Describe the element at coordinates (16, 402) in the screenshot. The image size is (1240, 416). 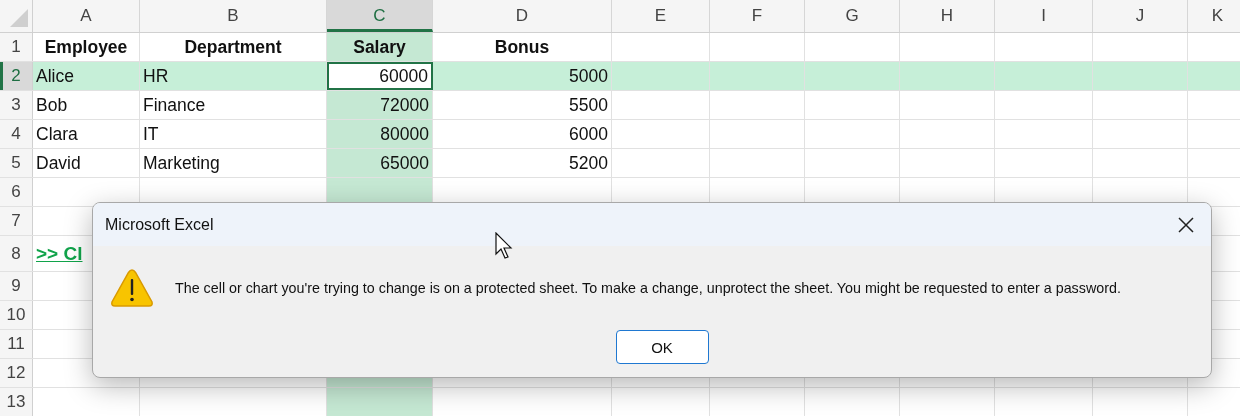
I see `row-header: 13` at that location.